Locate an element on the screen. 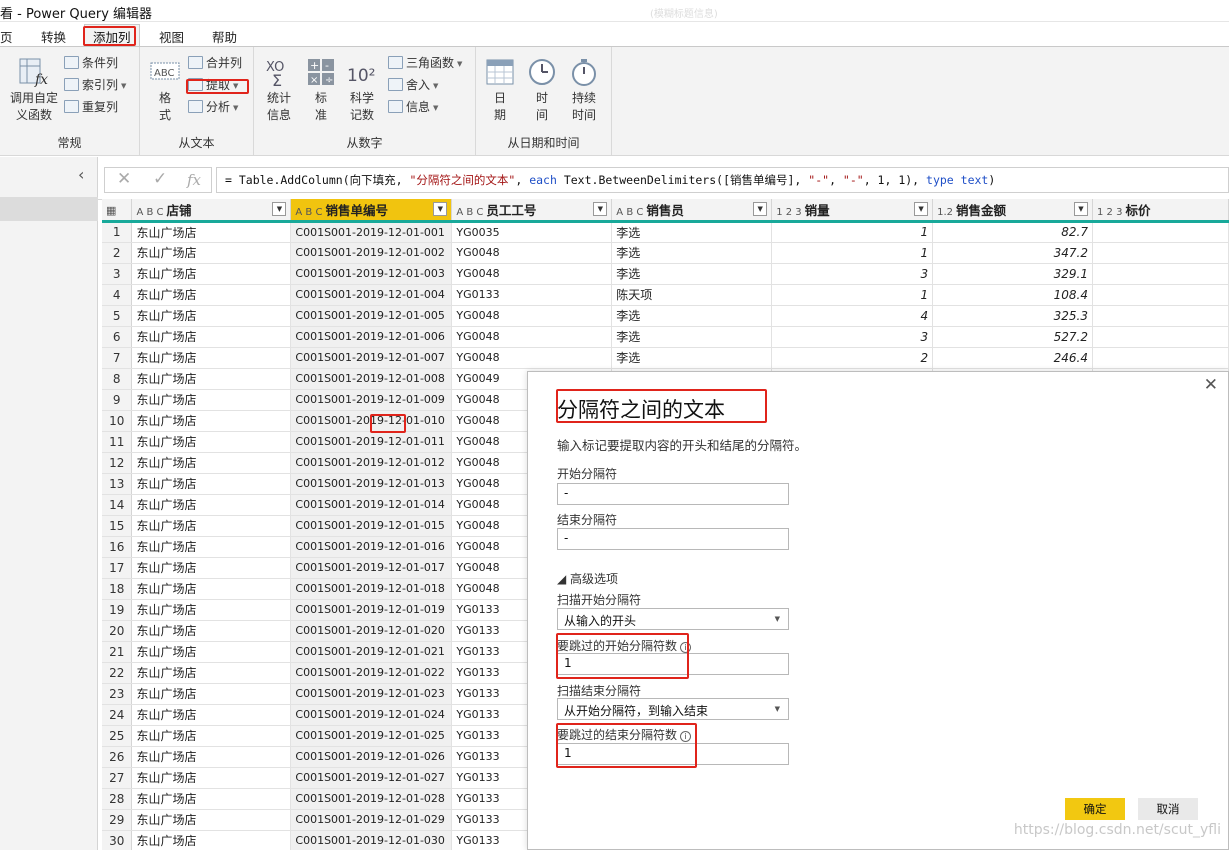  start-delimiter-input: - is located at coordinates (673, 494).